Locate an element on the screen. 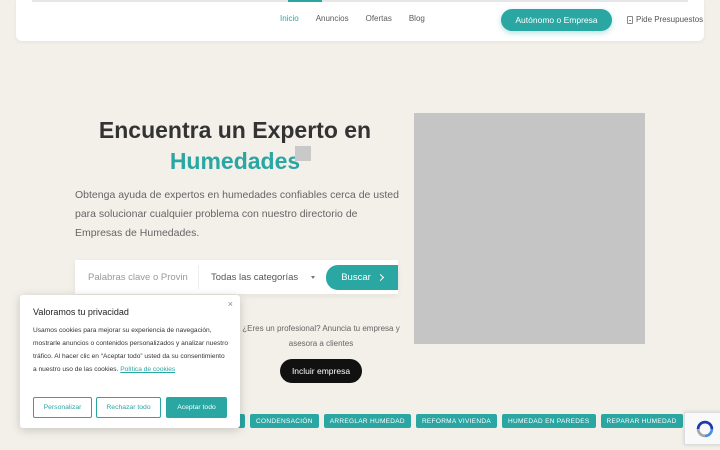 This screenshot has height=450, width=720. recaptcha-icon is located at coordinates (704, 428).